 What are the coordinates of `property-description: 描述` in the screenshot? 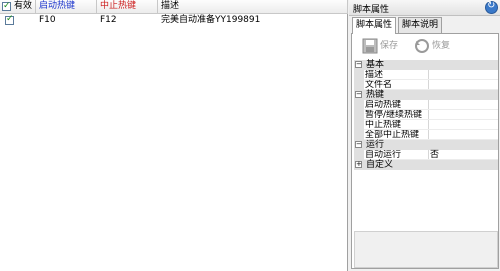 It's located at (426, 75).